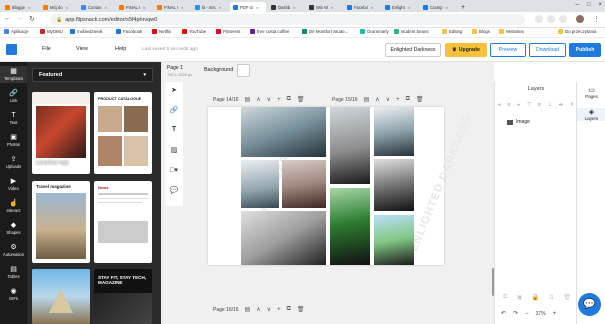 The height and width of the screenshot is (324, 605). Describe the element at coordinates (19, 18) in the screenshot. I see `forward-icon: →` at that location.